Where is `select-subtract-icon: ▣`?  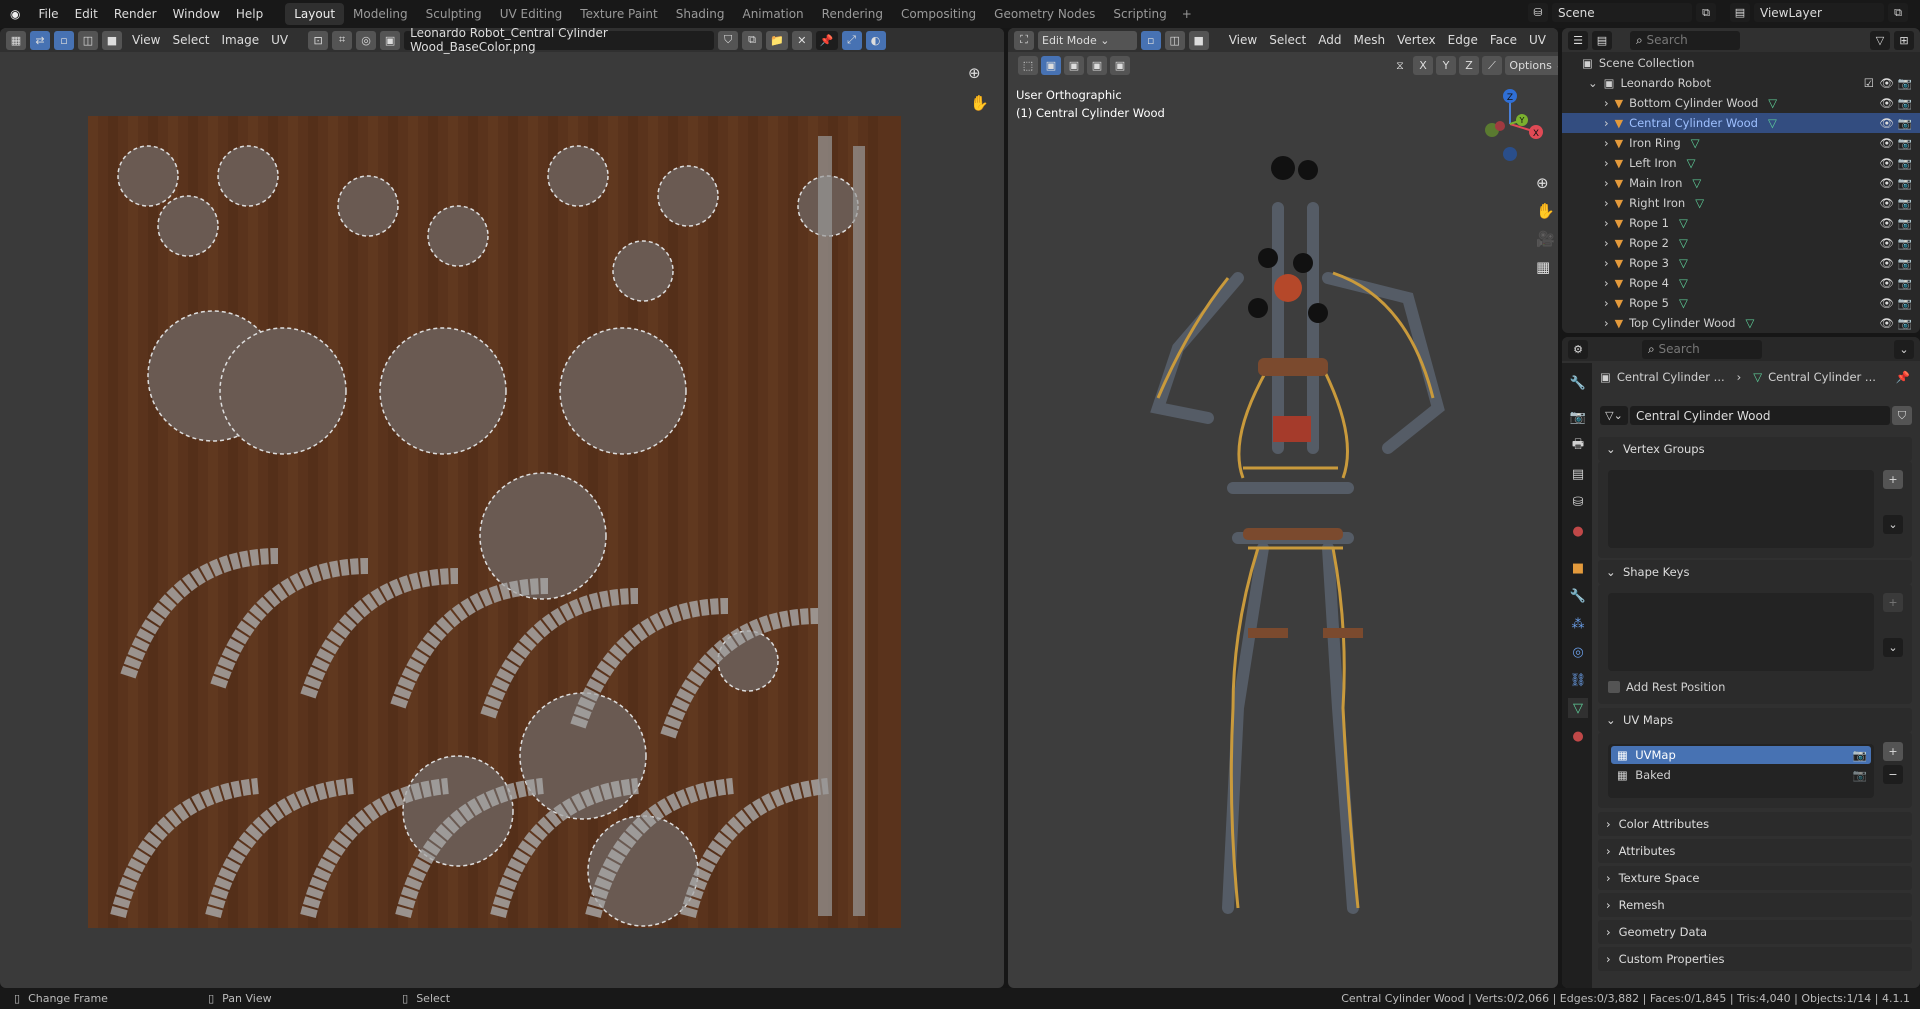
select-subtract-icon: ▣ is located at coordinates (1097, 65).